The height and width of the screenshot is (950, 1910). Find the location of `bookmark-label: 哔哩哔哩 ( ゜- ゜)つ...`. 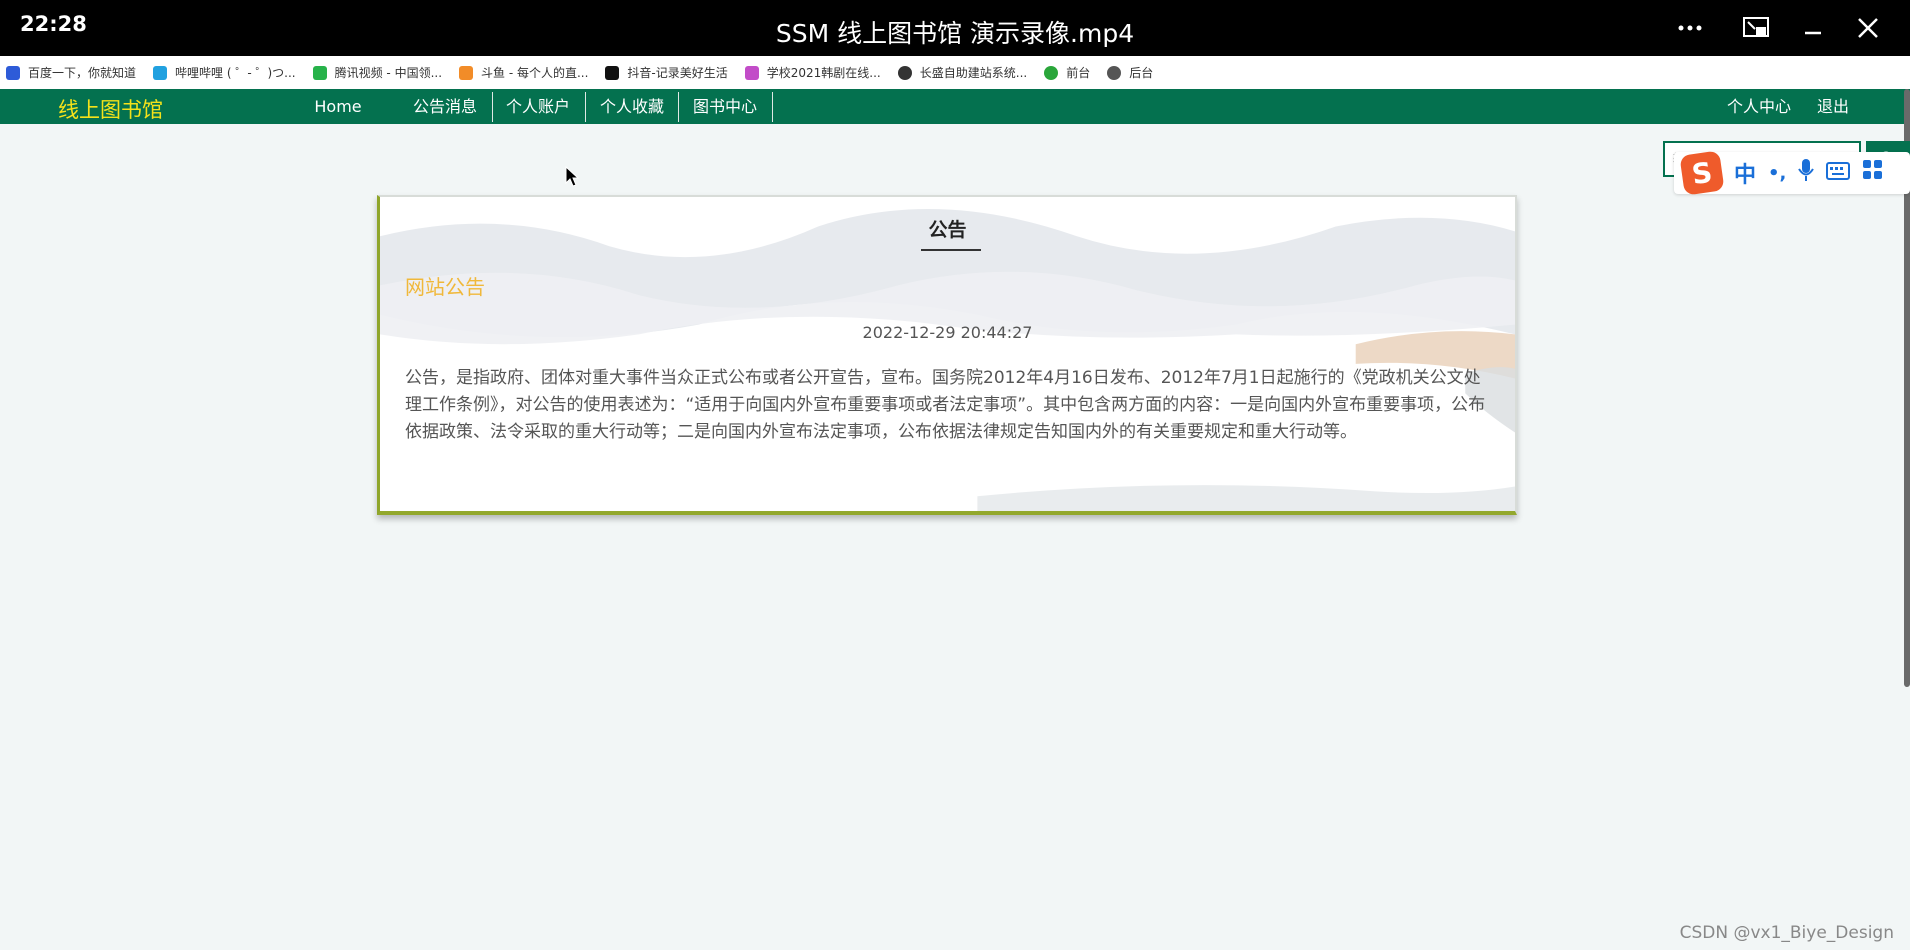

bookmark-label: 哔哩哔哩 ( ゜- ゜)つ... is located at coordinates (235, 73).